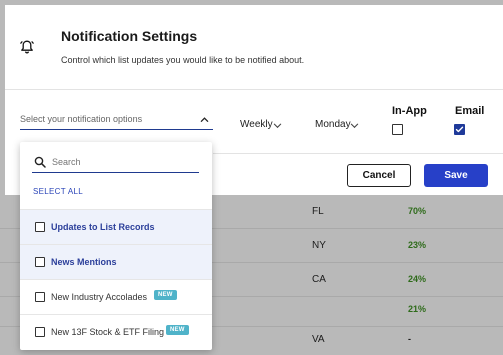 This screenshot has height=355, width=503. Describe the element at coordinates (108, 332) in the screenshot. I see `option-label: New 13F Stock & ETF Filing` at that location.